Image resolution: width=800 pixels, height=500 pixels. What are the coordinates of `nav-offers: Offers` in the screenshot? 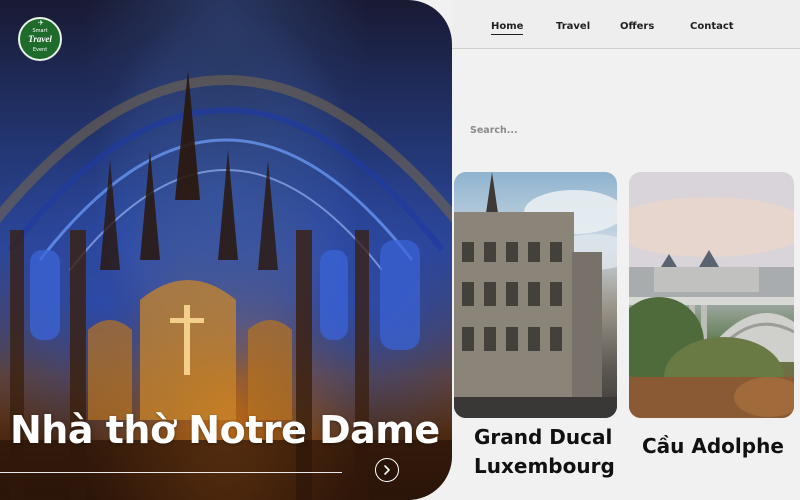 It's located at (637, 26).